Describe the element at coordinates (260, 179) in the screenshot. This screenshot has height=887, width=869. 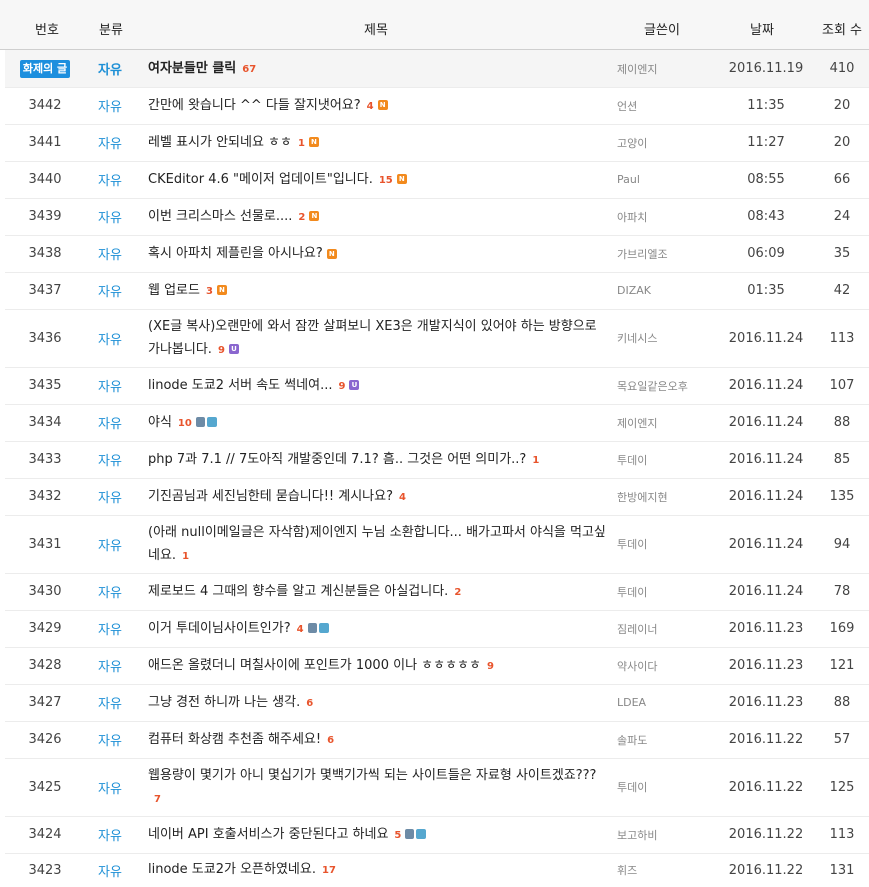
I see `post-title-link: CKEditor 4.6 "메이저 업데이트"입니다.` at that location.